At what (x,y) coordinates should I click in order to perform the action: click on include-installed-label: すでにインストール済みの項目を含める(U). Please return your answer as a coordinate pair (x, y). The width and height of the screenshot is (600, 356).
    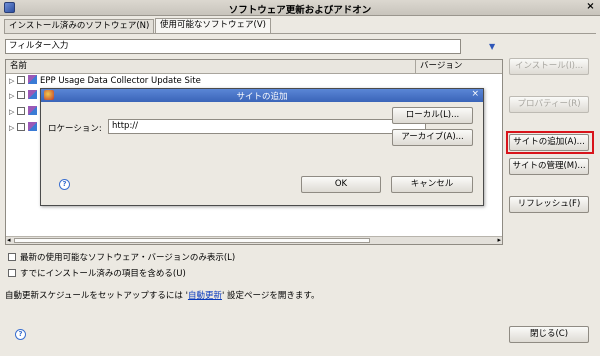
    Looking at the image, I should click on (103, 274).